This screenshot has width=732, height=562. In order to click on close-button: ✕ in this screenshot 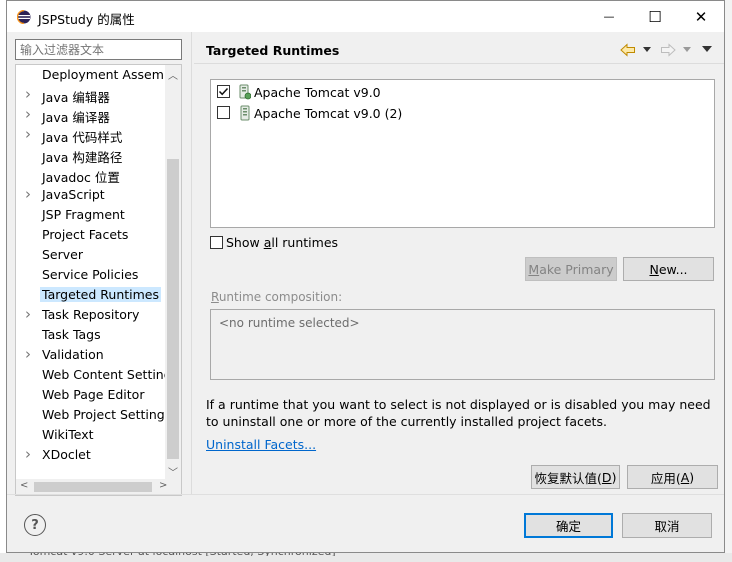, I will do `click(701, 16)`.